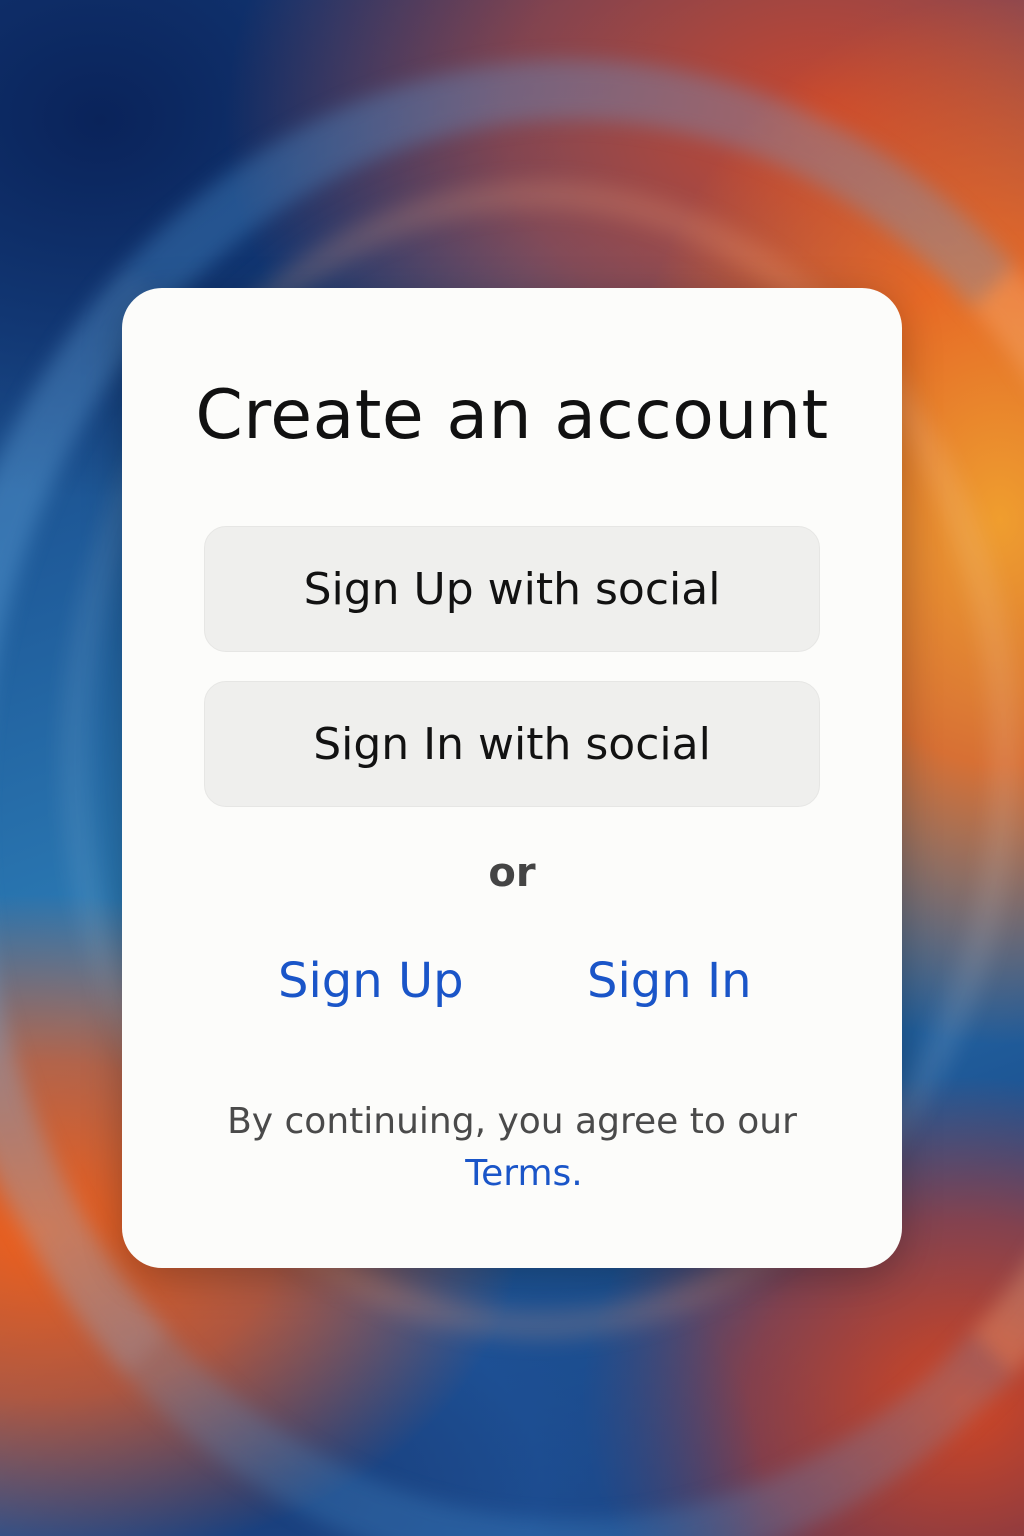  Describe the element at coordinates (511, 1174) in the screenshot. I see `terms-link: Terms.` at that location.